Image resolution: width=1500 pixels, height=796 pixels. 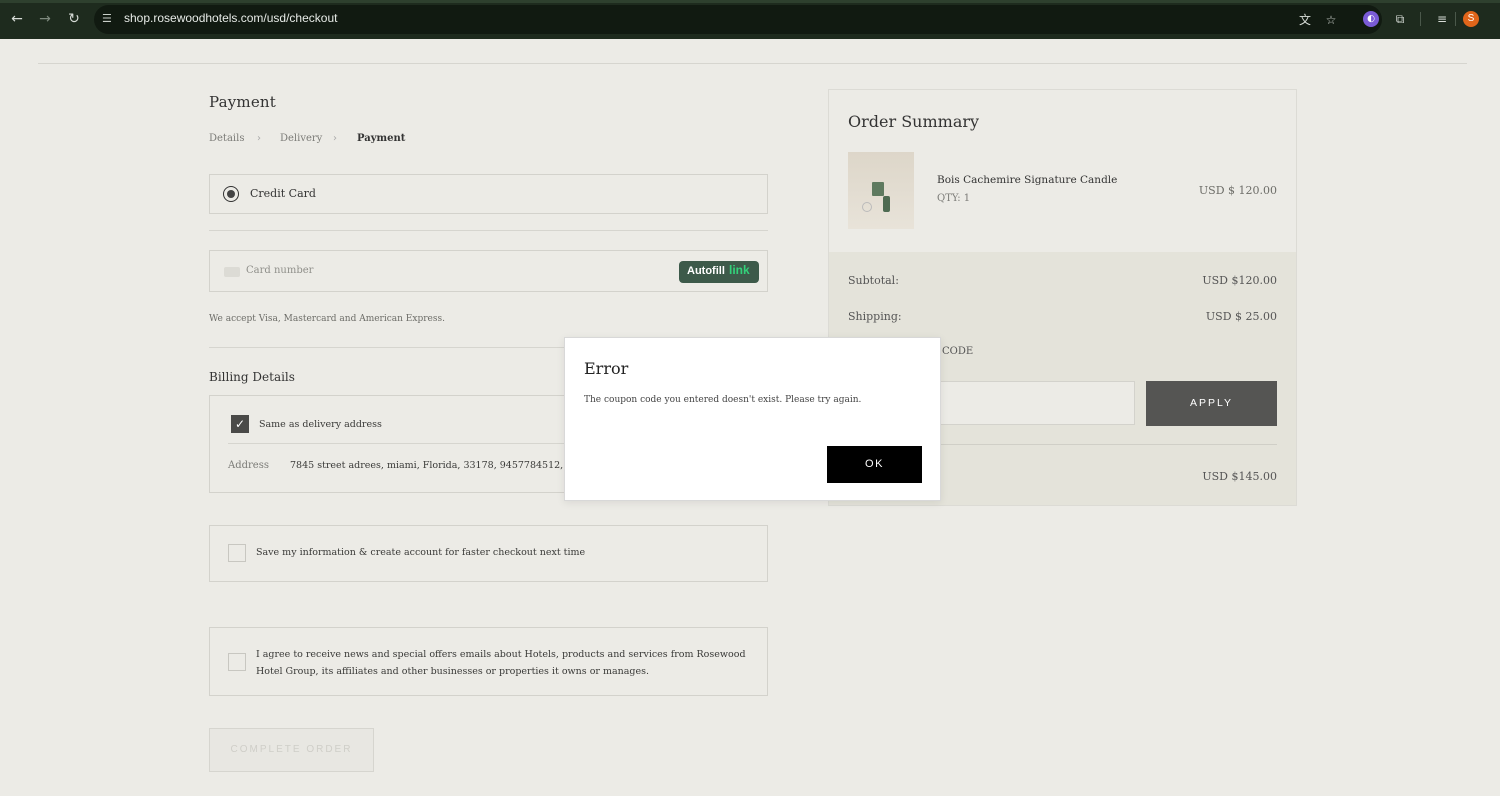 What do you see at coordinates (301, 138) in the screenshot?
I see `breadcrumb-delivery: Delivery` at bounding box center [301, 138].